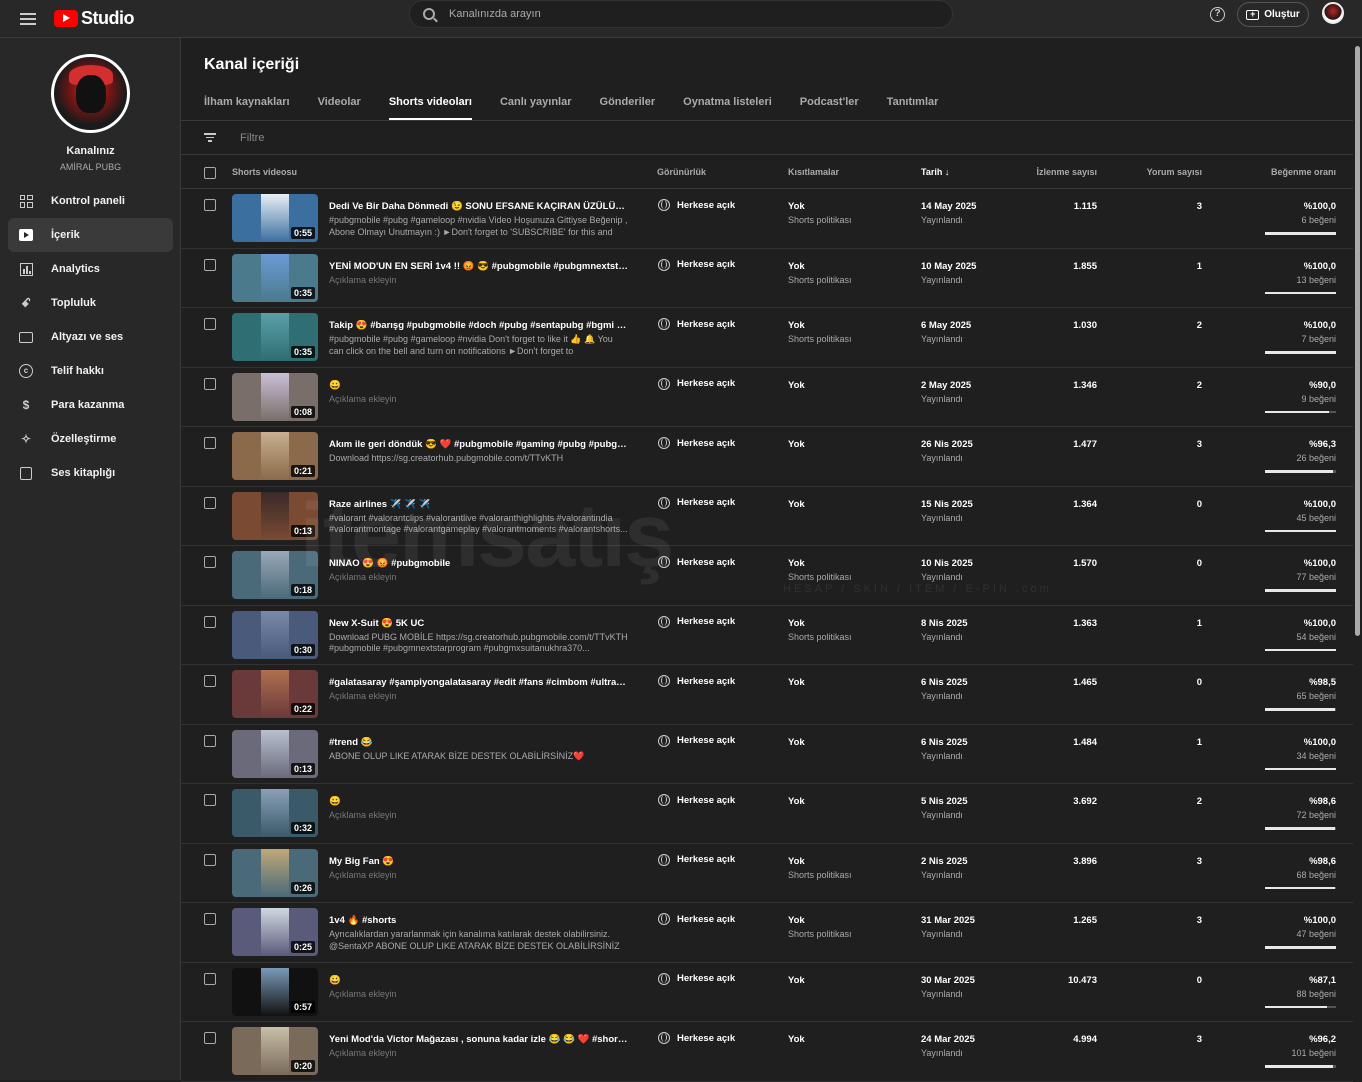 Image resolution: width=1362 pixels, height=1082 pixels. Describe the element at coordinates (275, 277) in the screenshot. I see `video-thumbnail: 0:35` at that location.